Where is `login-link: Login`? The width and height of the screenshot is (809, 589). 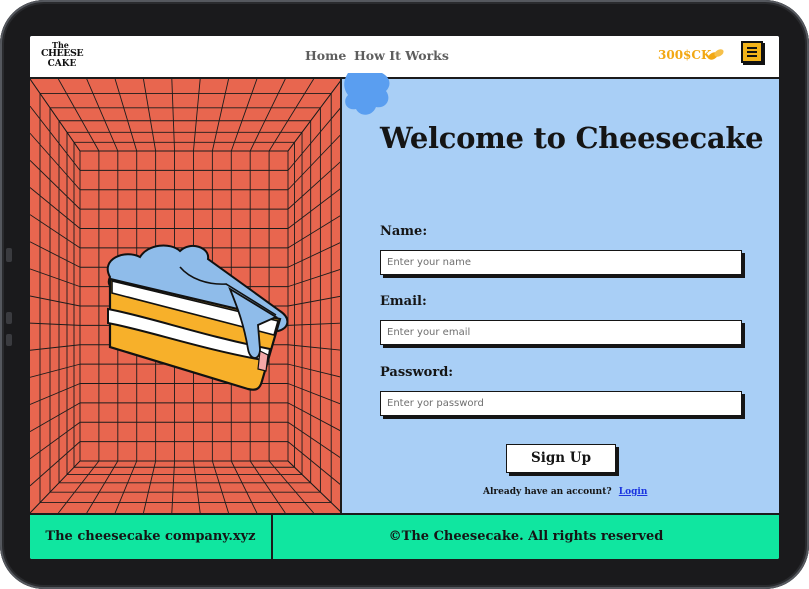
login-link: Login is located at coordinates (633, 492).